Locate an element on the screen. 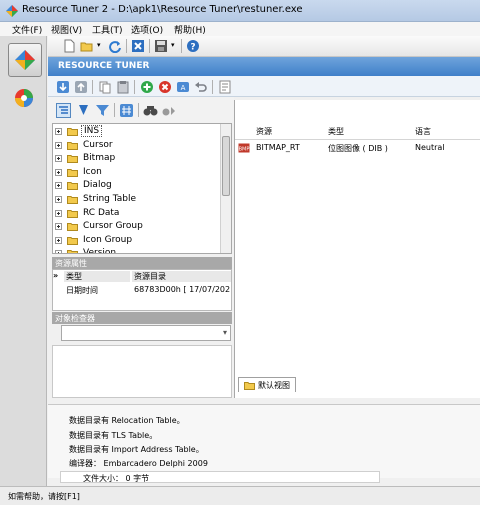  refresh-icon is located at coordinates (115, 46).